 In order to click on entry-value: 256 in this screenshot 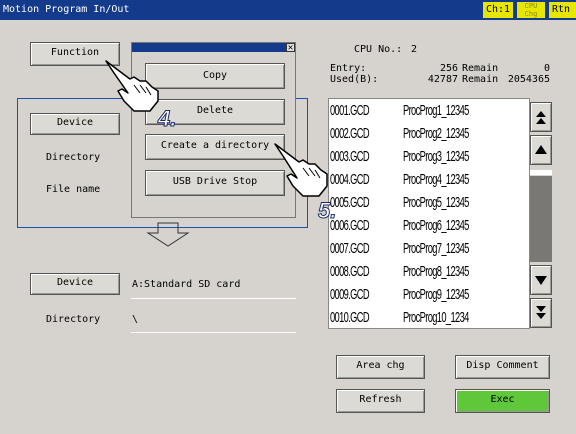, I will do `click(448, 68)`.